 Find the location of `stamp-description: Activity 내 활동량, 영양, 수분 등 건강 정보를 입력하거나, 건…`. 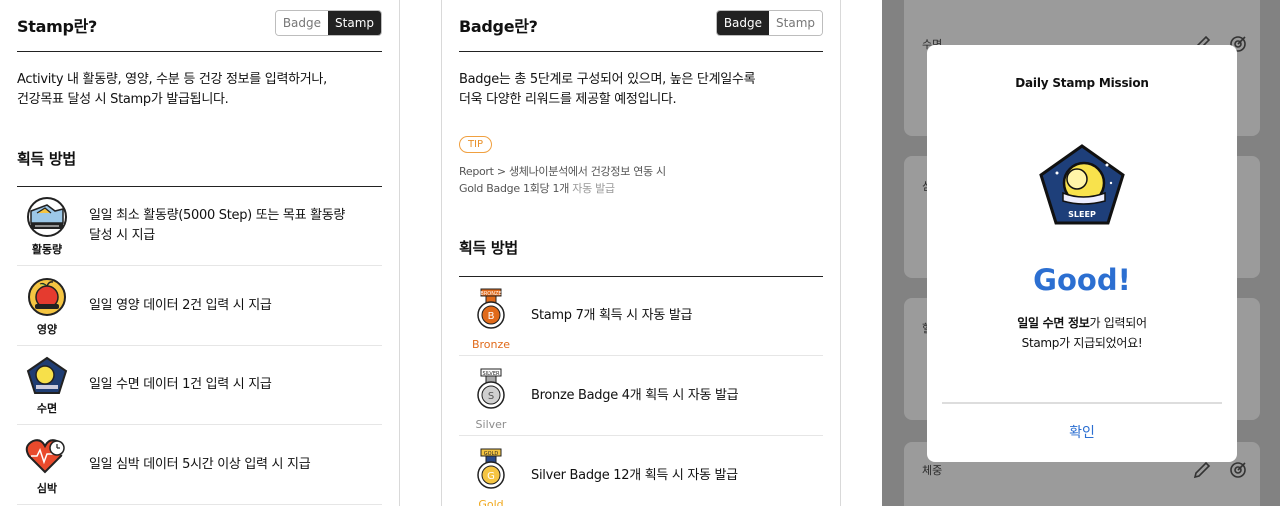

stamp-description: Activity 내 활동량, 영양, 수분 등 건강 정보를 입력하거나, 건… is located at coordinates (199, 90).